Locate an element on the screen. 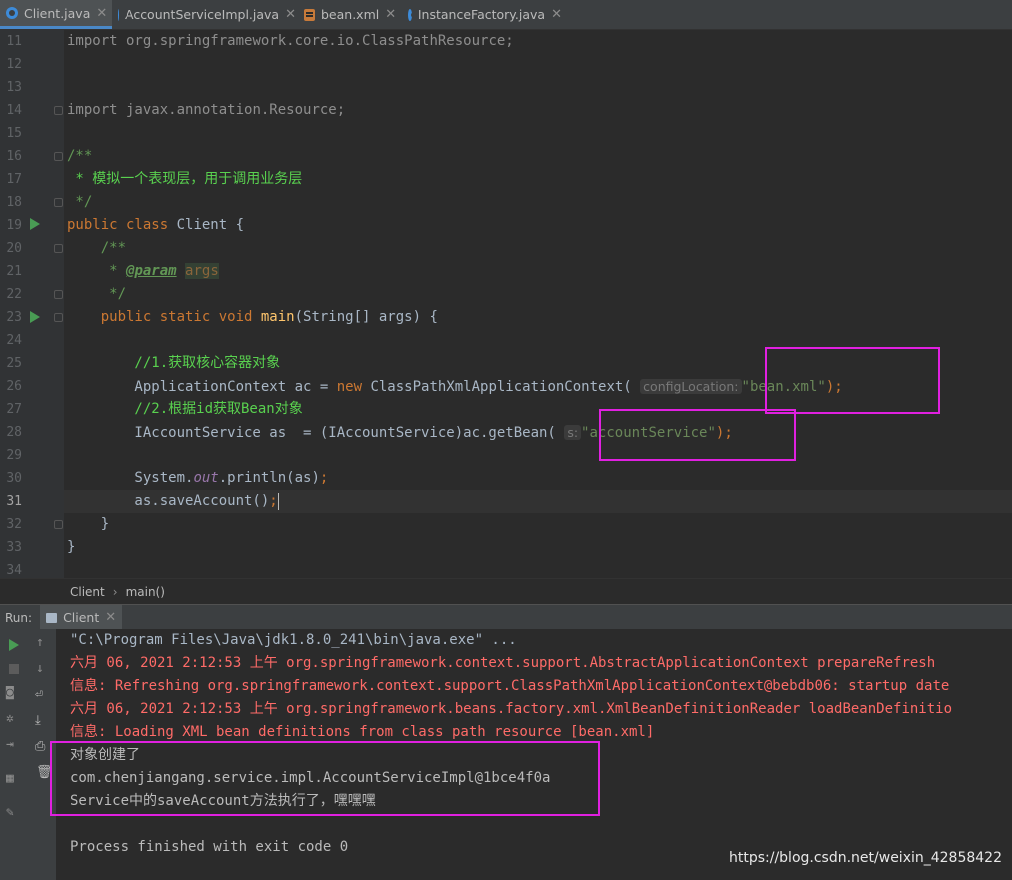 The width and height of the screenshot is (1012, 880). text-caret is located at coordinates (278, 501).